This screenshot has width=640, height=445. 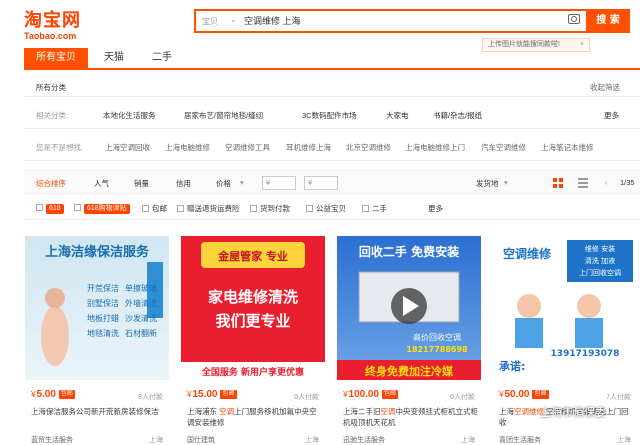 I want to click on svg-text: 上门回收空调, so click(x=600, y=272).